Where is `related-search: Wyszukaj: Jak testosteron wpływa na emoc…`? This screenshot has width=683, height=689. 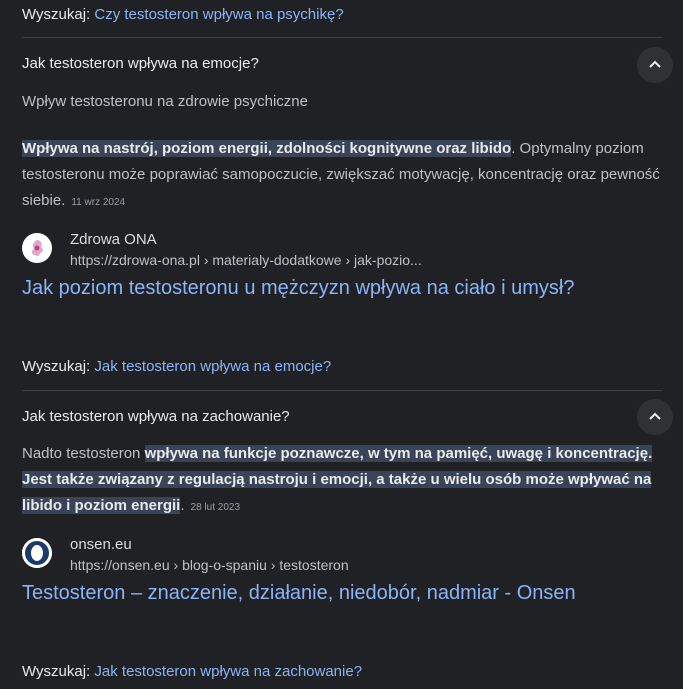
related-search: Wyszukaj: Jak testosteron wpływa na emoc… is located at coordinates (176, 366).